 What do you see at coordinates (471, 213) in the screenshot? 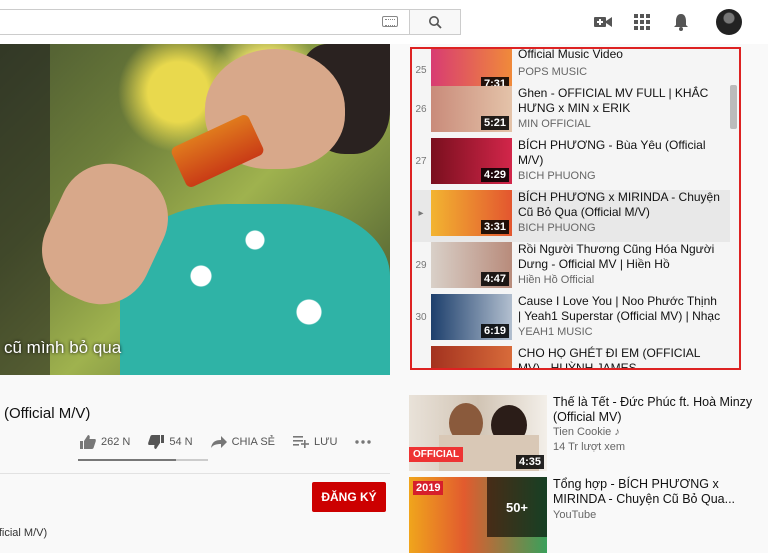
I see `playlist-thumbnail: 3:31` at bounding box center [471, 213].